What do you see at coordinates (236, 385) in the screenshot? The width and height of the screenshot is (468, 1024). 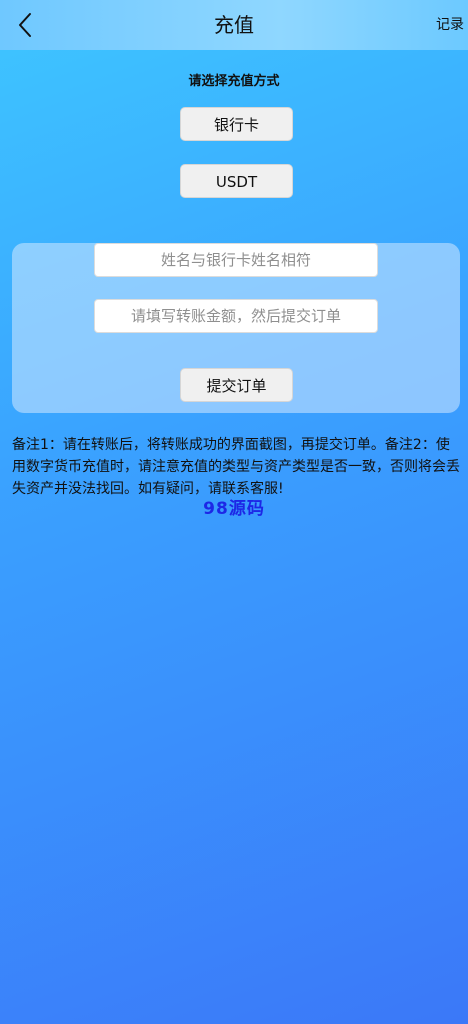 I see `submit-order-button: 提交订单` at bounding box center [236, 385].